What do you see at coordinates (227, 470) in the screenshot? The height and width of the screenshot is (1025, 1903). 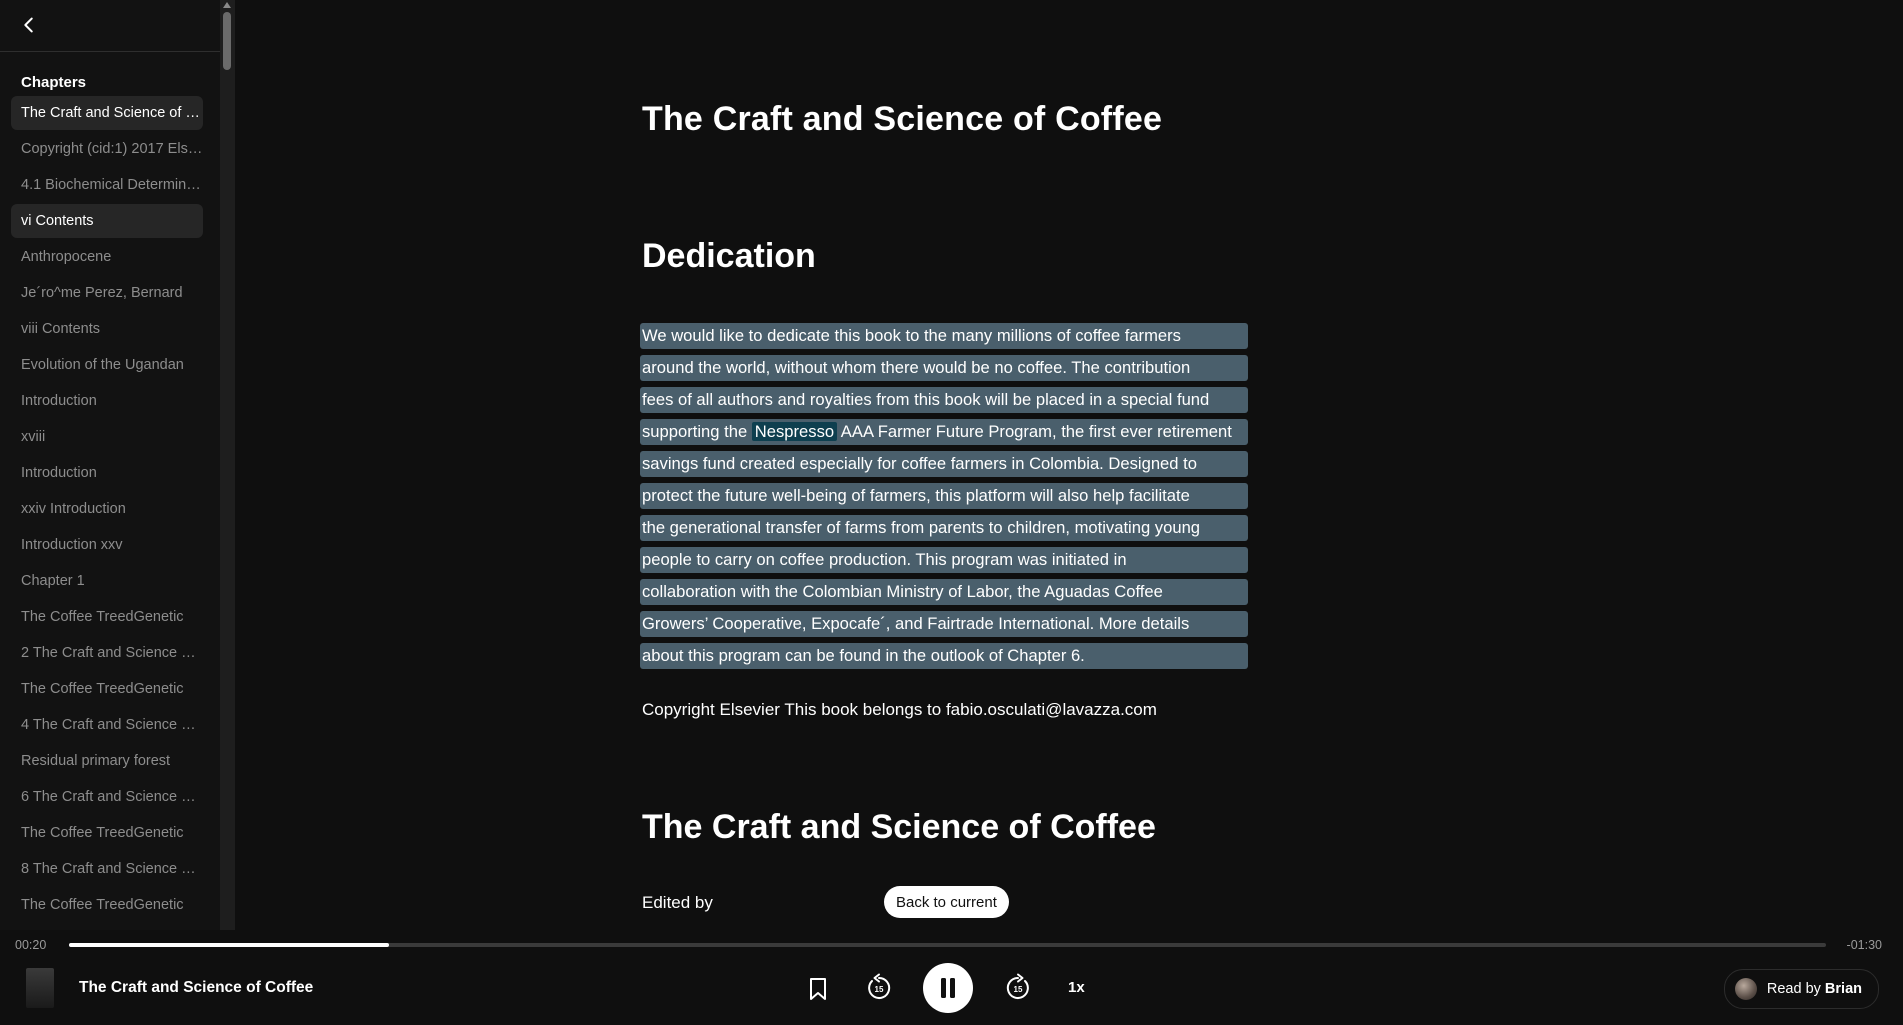 I see `sidebar-scrollbar` at bounding box center [227, 470].